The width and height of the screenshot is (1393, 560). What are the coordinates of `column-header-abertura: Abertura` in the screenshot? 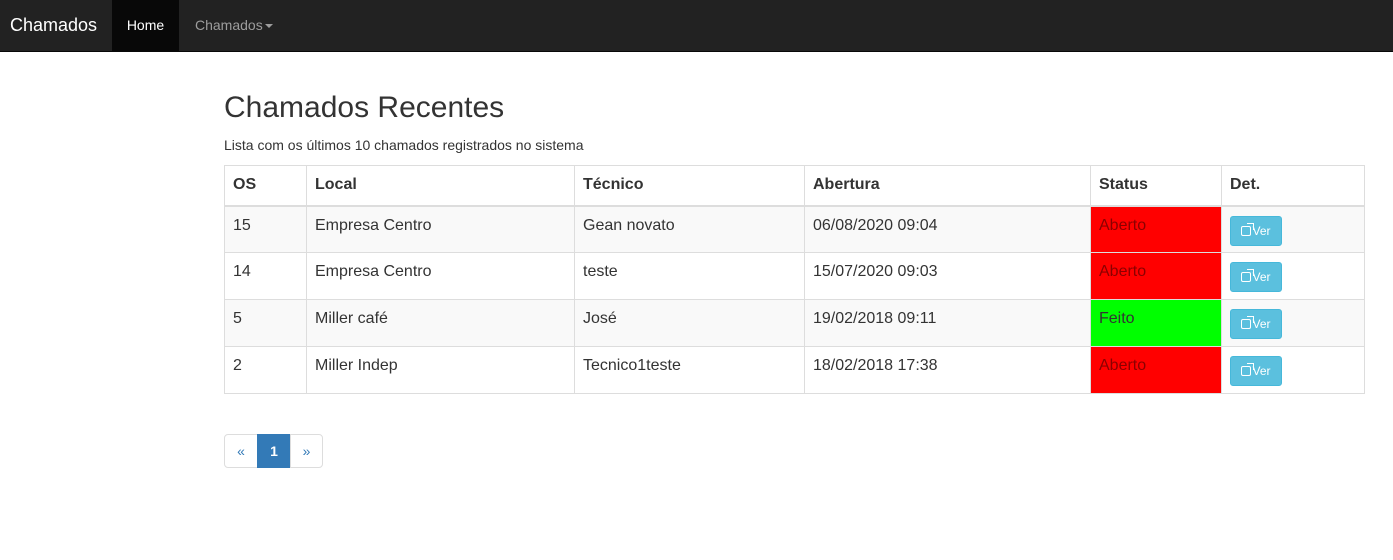 It's located at (947, 186).